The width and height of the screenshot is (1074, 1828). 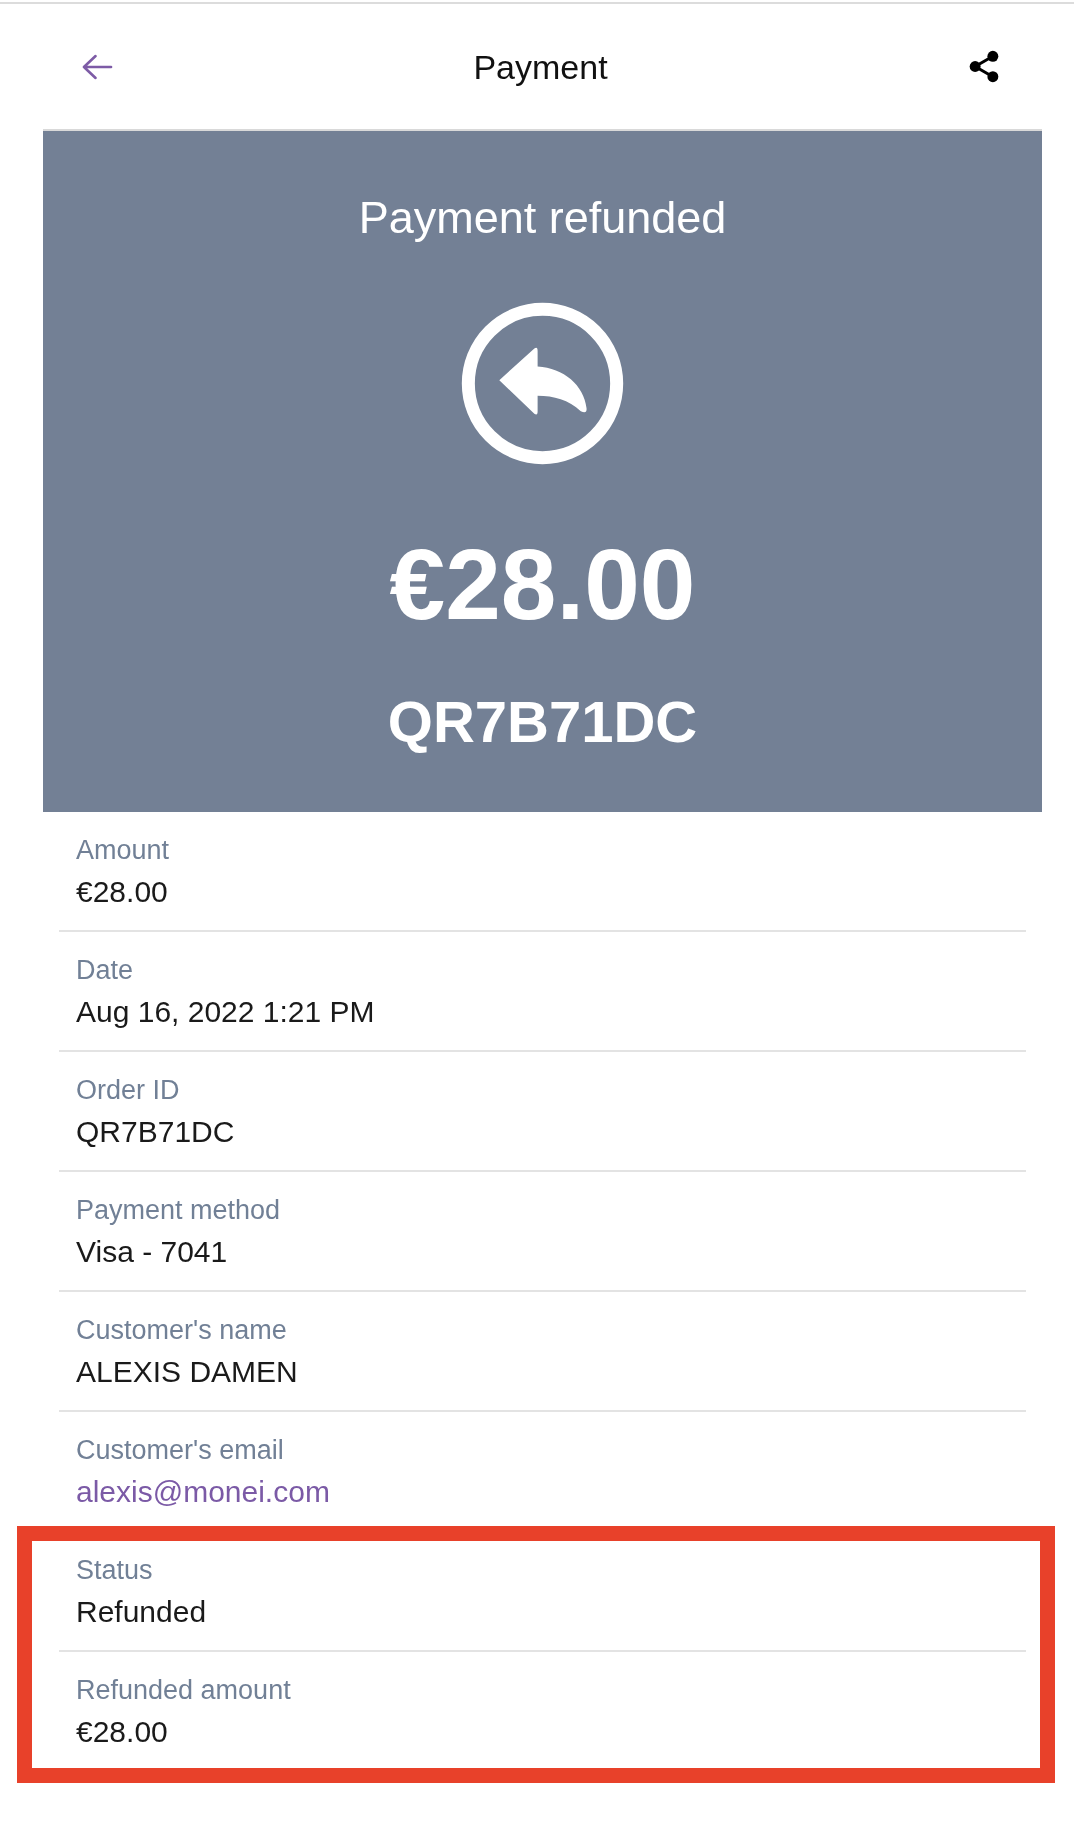 What do you see at coordinates (203, 1492) in the screenshot?
I see `email-link: alexis@monei.com` at bounding box center [203, 1492].